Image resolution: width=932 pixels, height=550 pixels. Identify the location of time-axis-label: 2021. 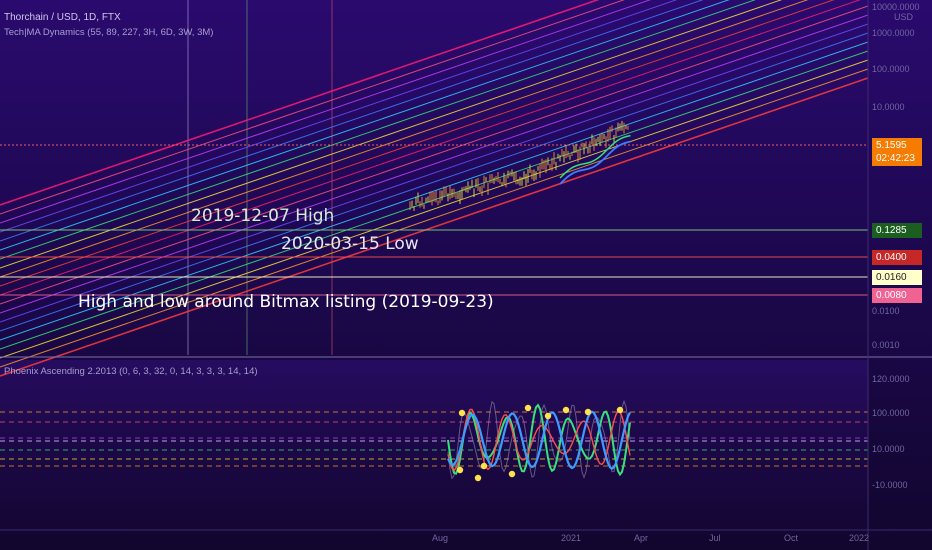
(571, 538).